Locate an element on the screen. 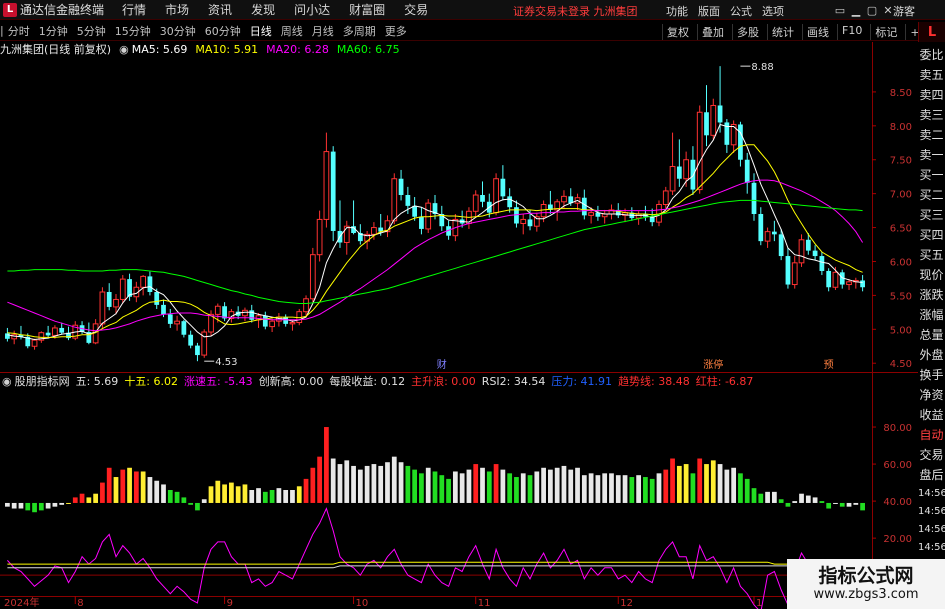  side-panel-item: 盘后 is located at coordinates (931, 474).